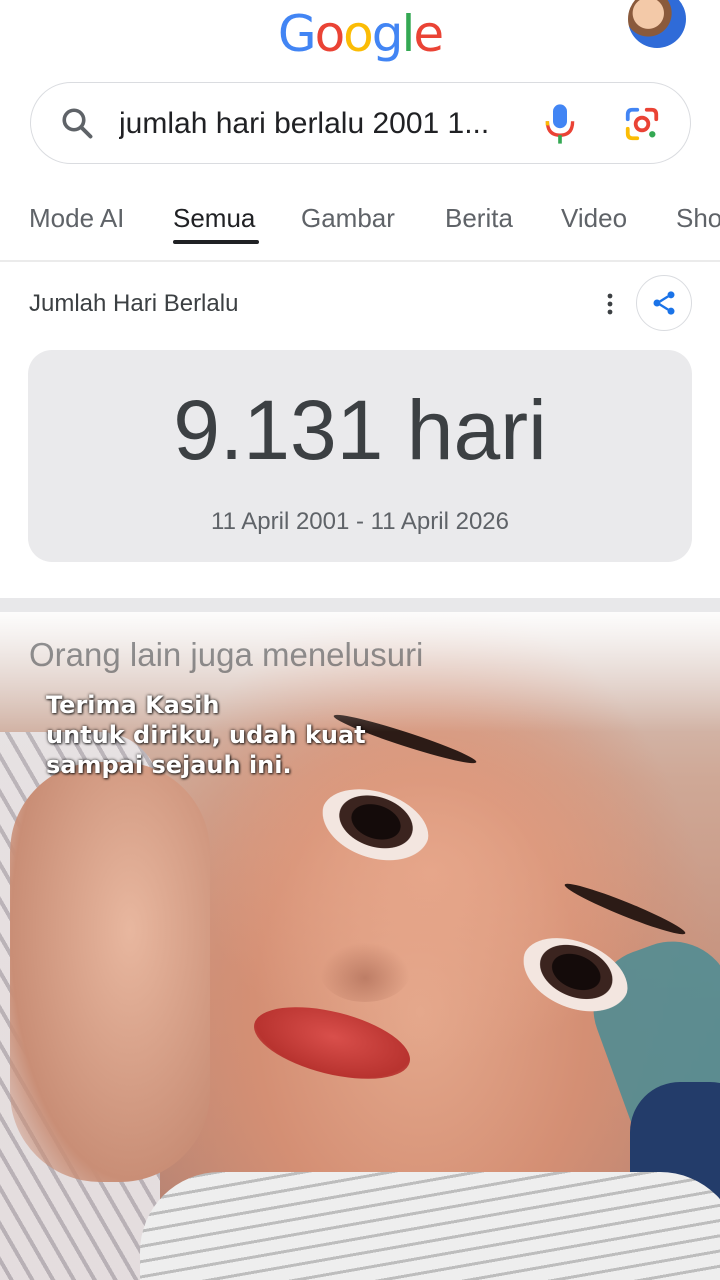 The width and height of the screenshot is (720, 1280). I want to click on hand, so click(110, 972).